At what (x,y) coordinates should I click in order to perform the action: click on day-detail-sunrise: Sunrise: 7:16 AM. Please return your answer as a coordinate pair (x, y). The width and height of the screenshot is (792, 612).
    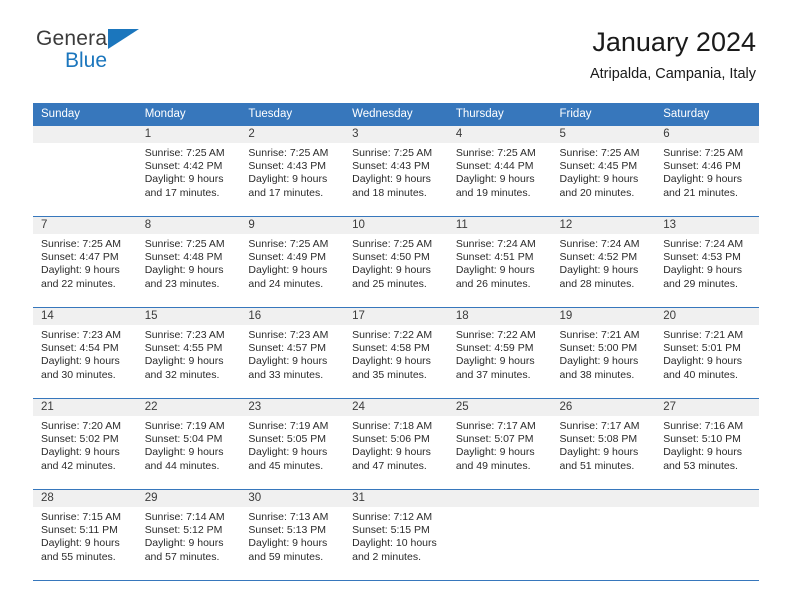
    Looking at the image, I should click on (703, 426).